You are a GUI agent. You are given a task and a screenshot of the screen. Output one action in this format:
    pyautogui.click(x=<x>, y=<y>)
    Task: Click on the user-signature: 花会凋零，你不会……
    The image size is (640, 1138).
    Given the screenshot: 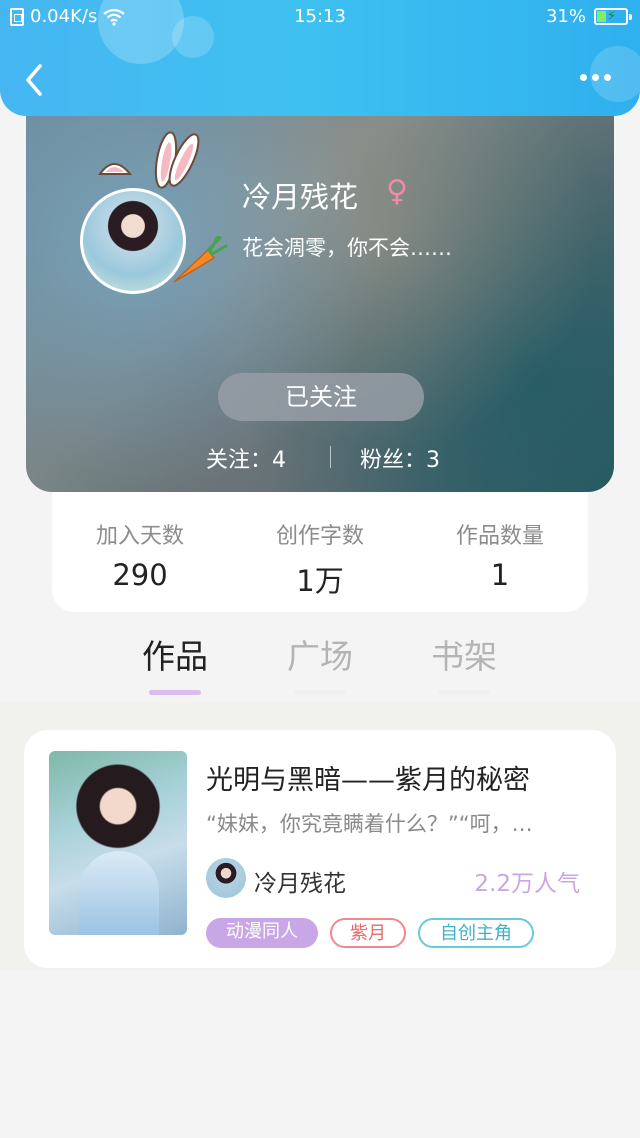 What is the action you would take?
    pyautogui.click(x=347, y=248)
    